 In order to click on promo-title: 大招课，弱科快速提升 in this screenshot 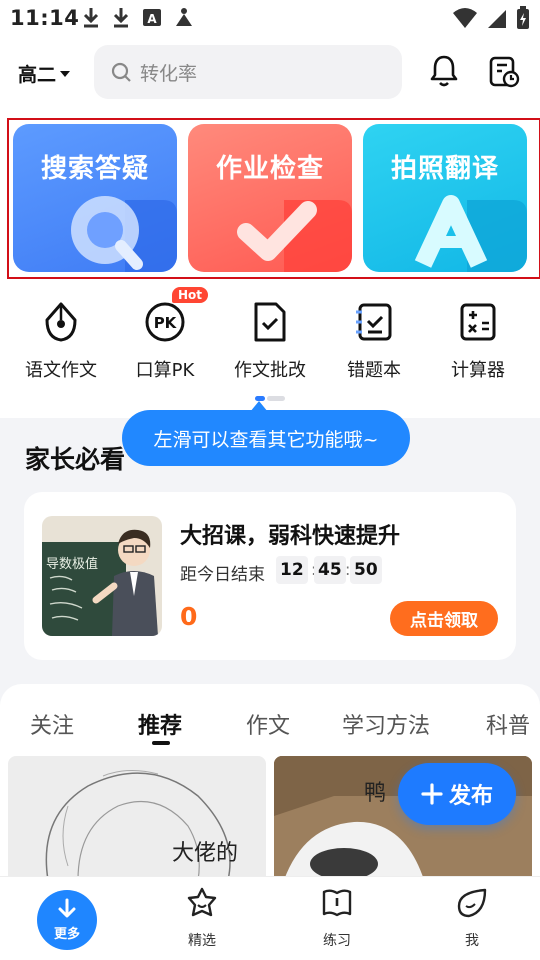, I will do `click(290, 536)`.